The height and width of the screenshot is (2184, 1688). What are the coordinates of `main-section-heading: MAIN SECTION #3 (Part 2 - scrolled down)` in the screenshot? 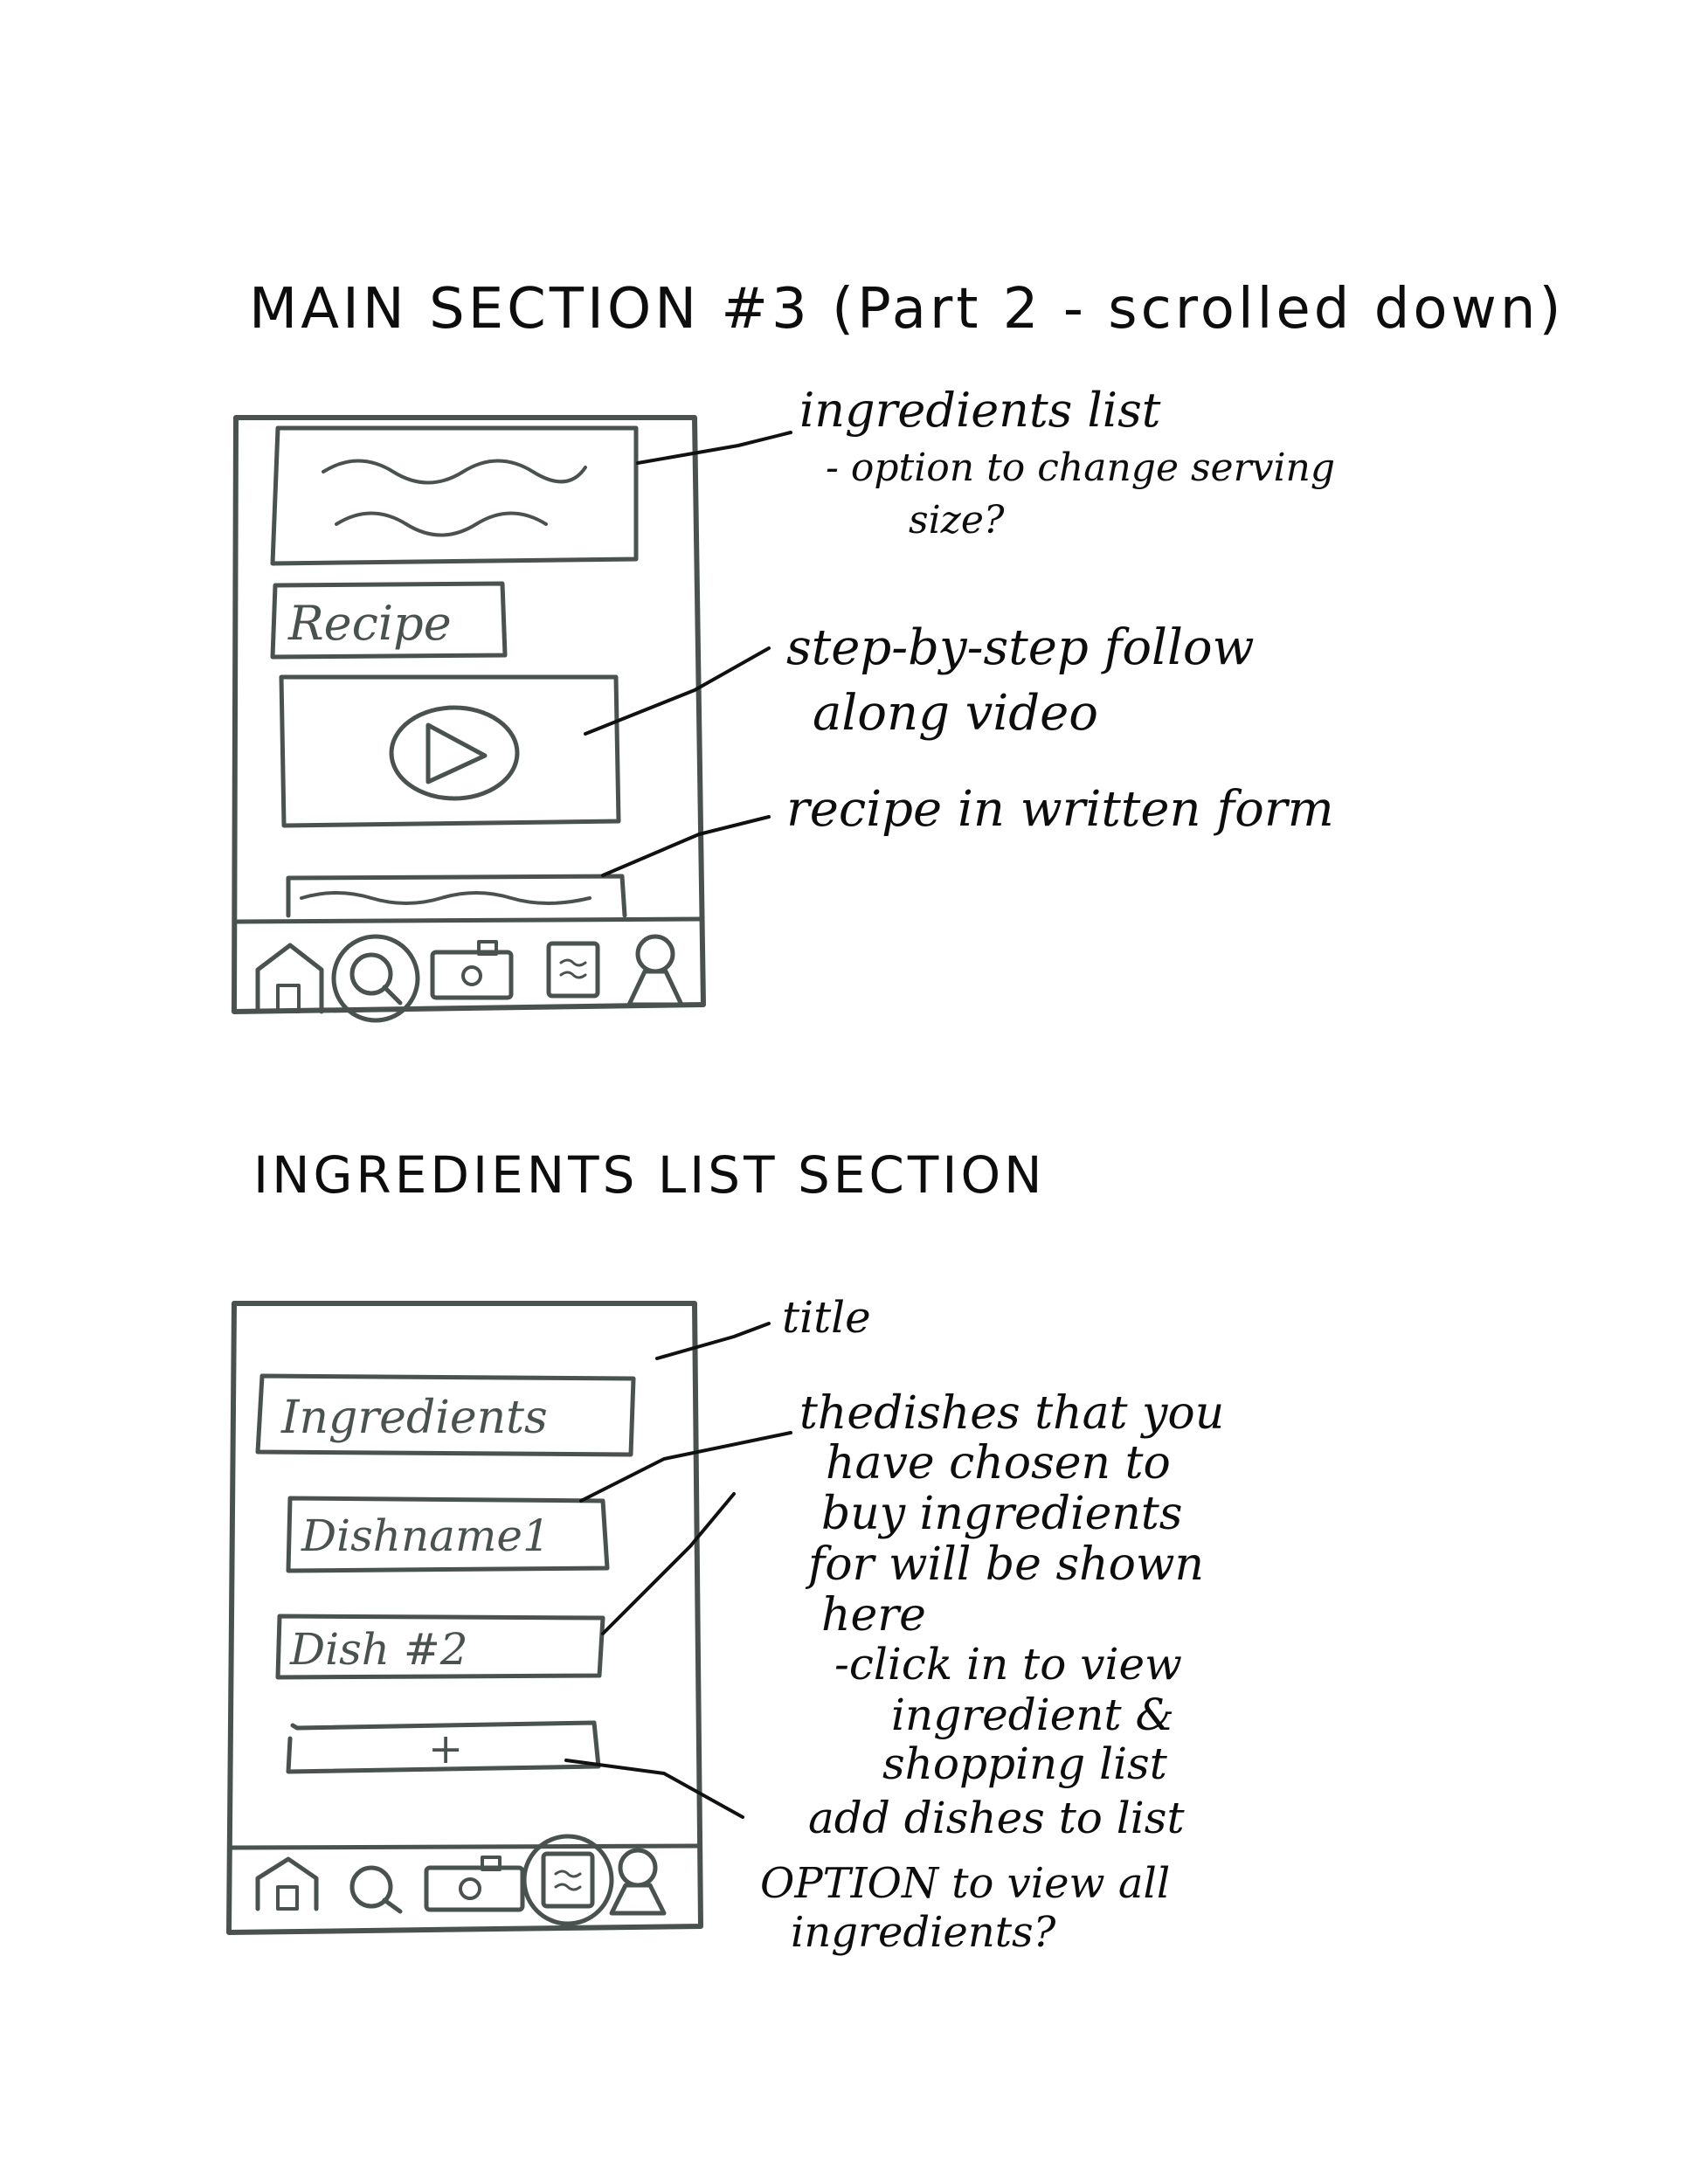 It's located at (906, 309).